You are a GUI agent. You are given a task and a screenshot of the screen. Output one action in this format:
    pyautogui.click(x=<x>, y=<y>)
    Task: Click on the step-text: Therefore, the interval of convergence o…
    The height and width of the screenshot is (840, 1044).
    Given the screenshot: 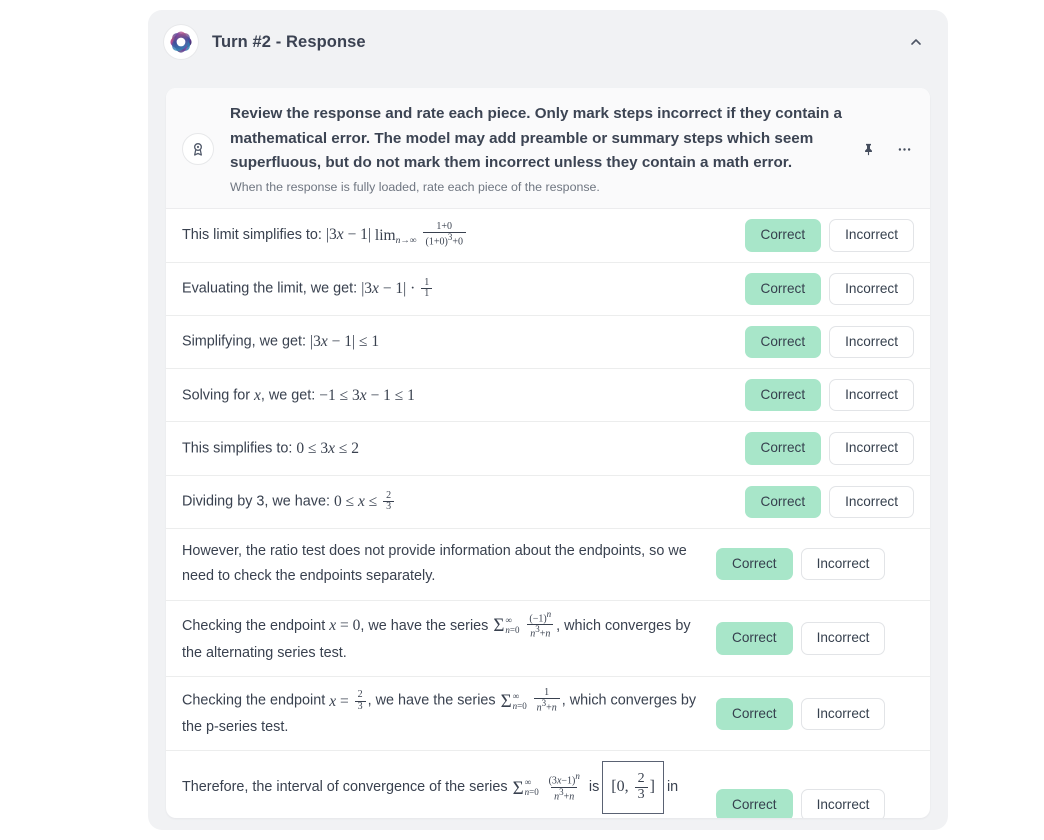 What is the action you would take?
    pyautogui.click(x=449, y=789)
    